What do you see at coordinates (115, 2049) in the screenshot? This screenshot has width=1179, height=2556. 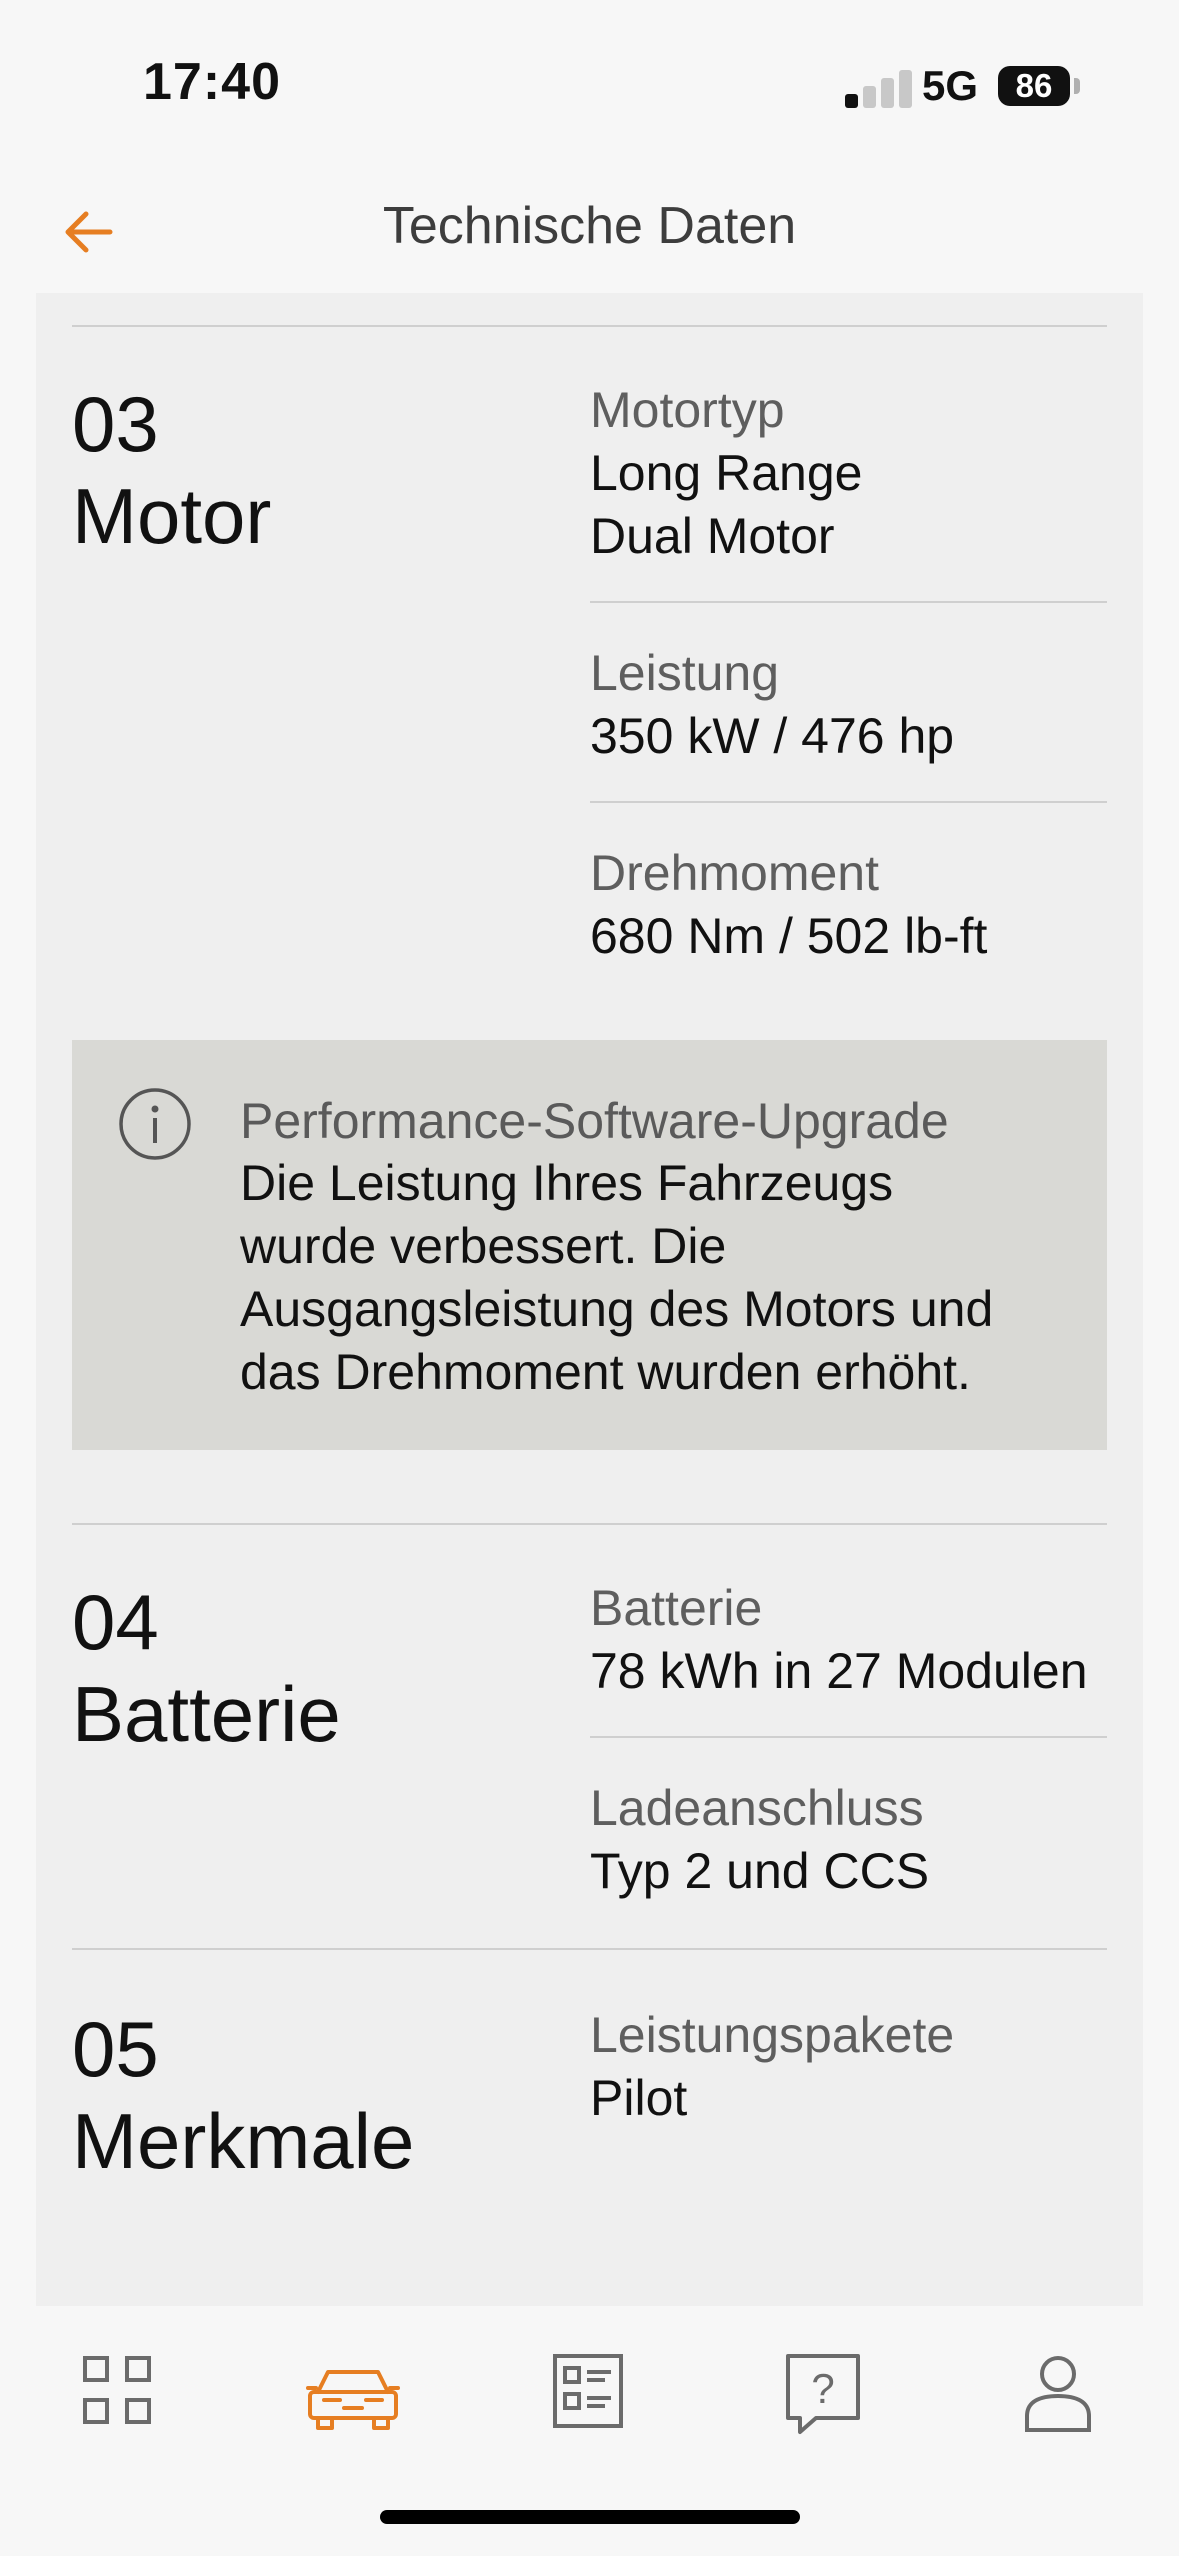 I see `section-number: 05` at bounding box center [115, 2049].